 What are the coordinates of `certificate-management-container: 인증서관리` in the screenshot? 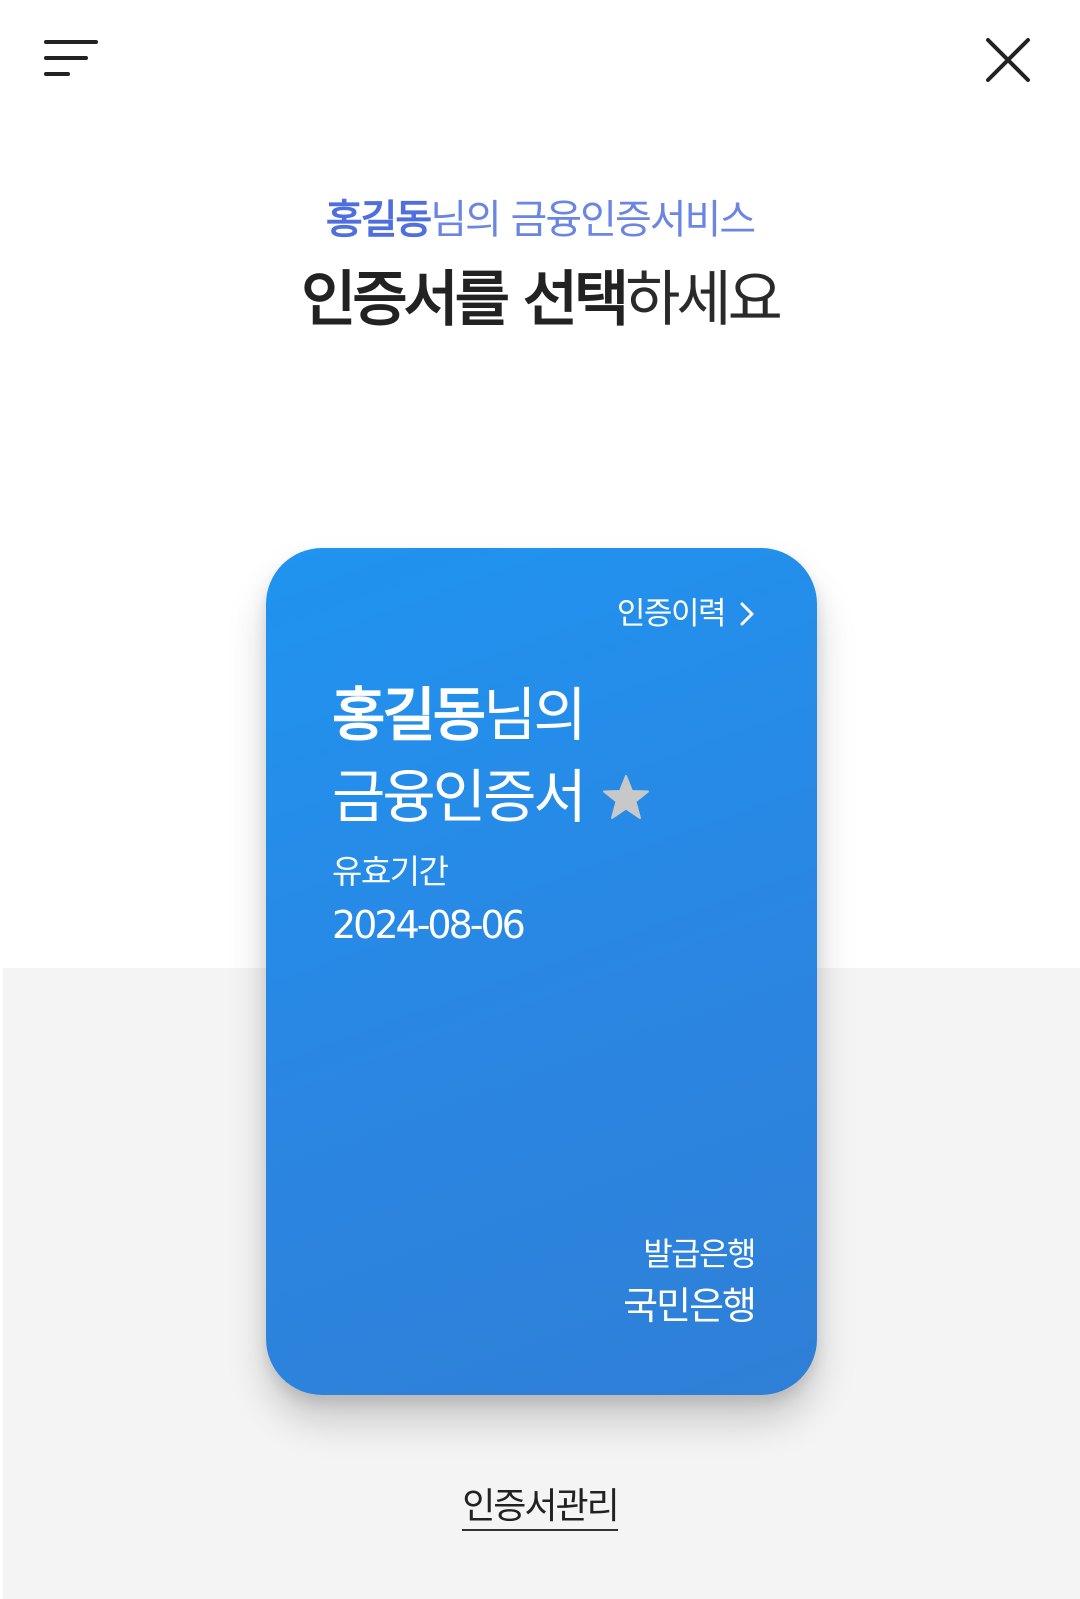 It's located at (540, 1507).